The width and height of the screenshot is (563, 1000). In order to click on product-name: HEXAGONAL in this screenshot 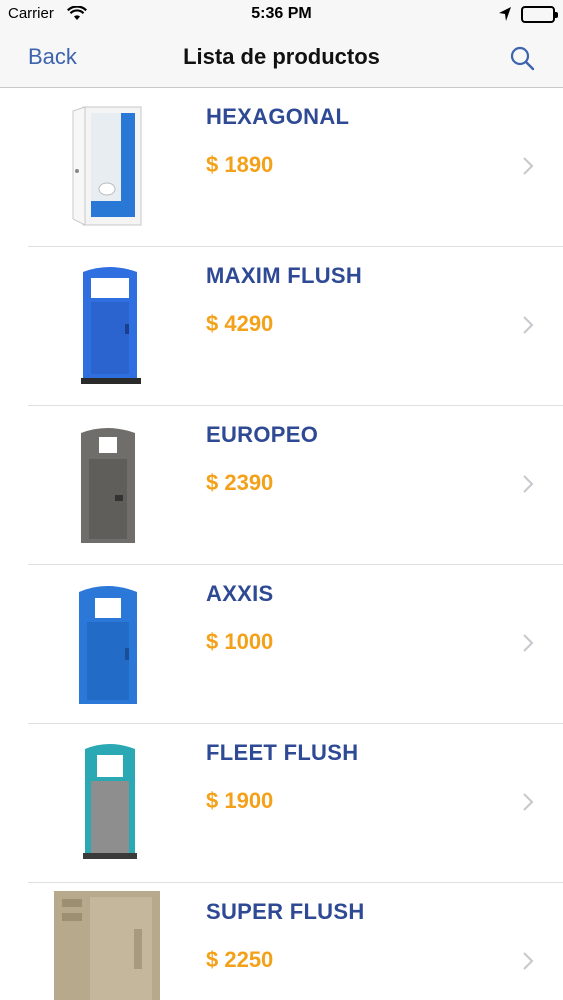, I will do `click(278, 116)`.